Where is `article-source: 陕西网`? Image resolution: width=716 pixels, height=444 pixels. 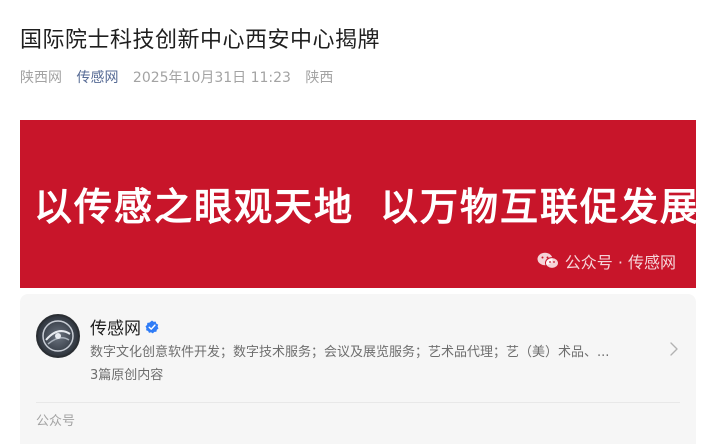 article-source: 陕西网 is located at coordinates (41, 78).